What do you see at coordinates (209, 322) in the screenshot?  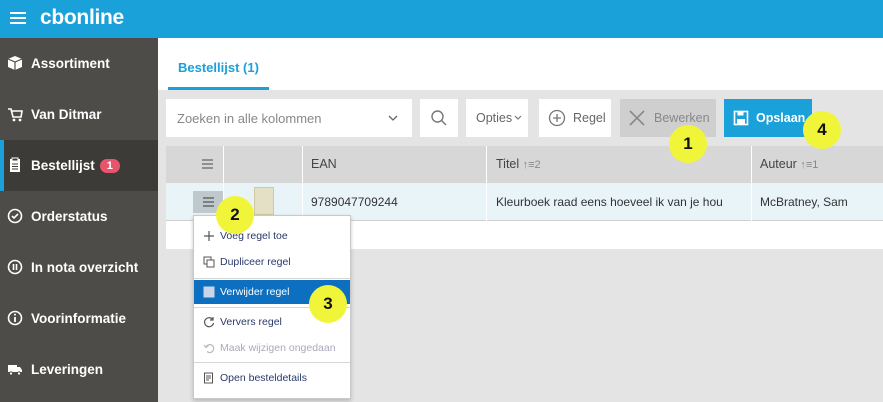 I see `refresh-icon` at bounding box center [209, 322].